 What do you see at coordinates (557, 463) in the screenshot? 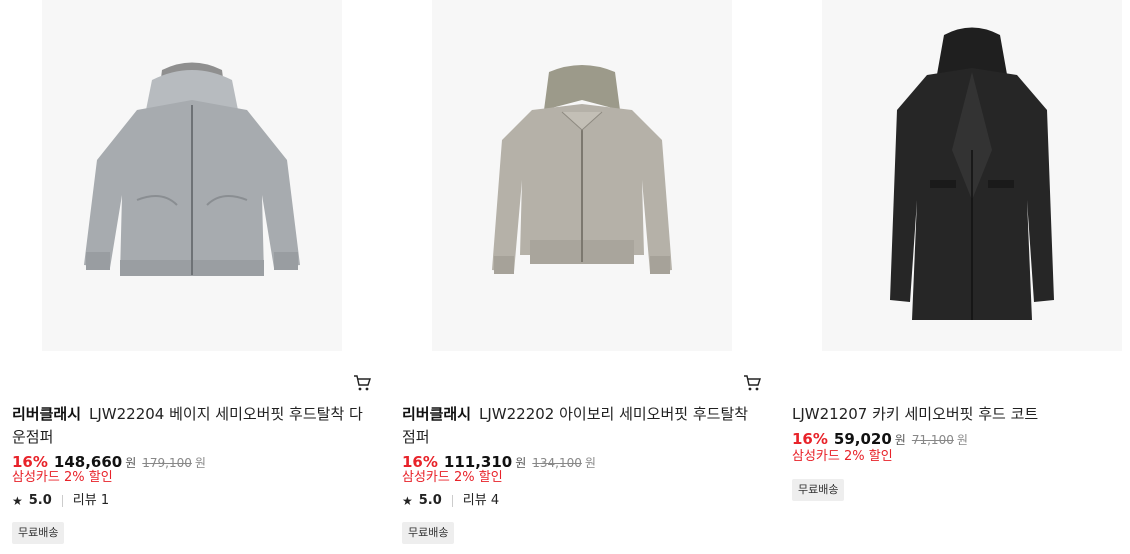
I see `original-price: 134,100` at bounding box center [557, 463].